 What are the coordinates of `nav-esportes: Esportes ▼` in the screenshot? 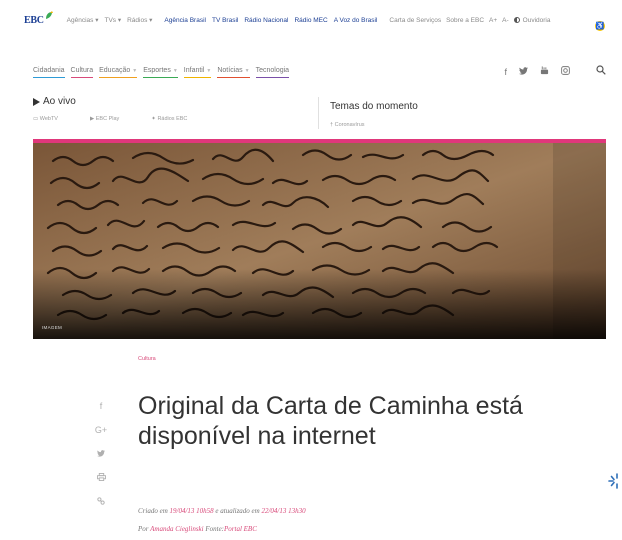 It's located at (160, 72).